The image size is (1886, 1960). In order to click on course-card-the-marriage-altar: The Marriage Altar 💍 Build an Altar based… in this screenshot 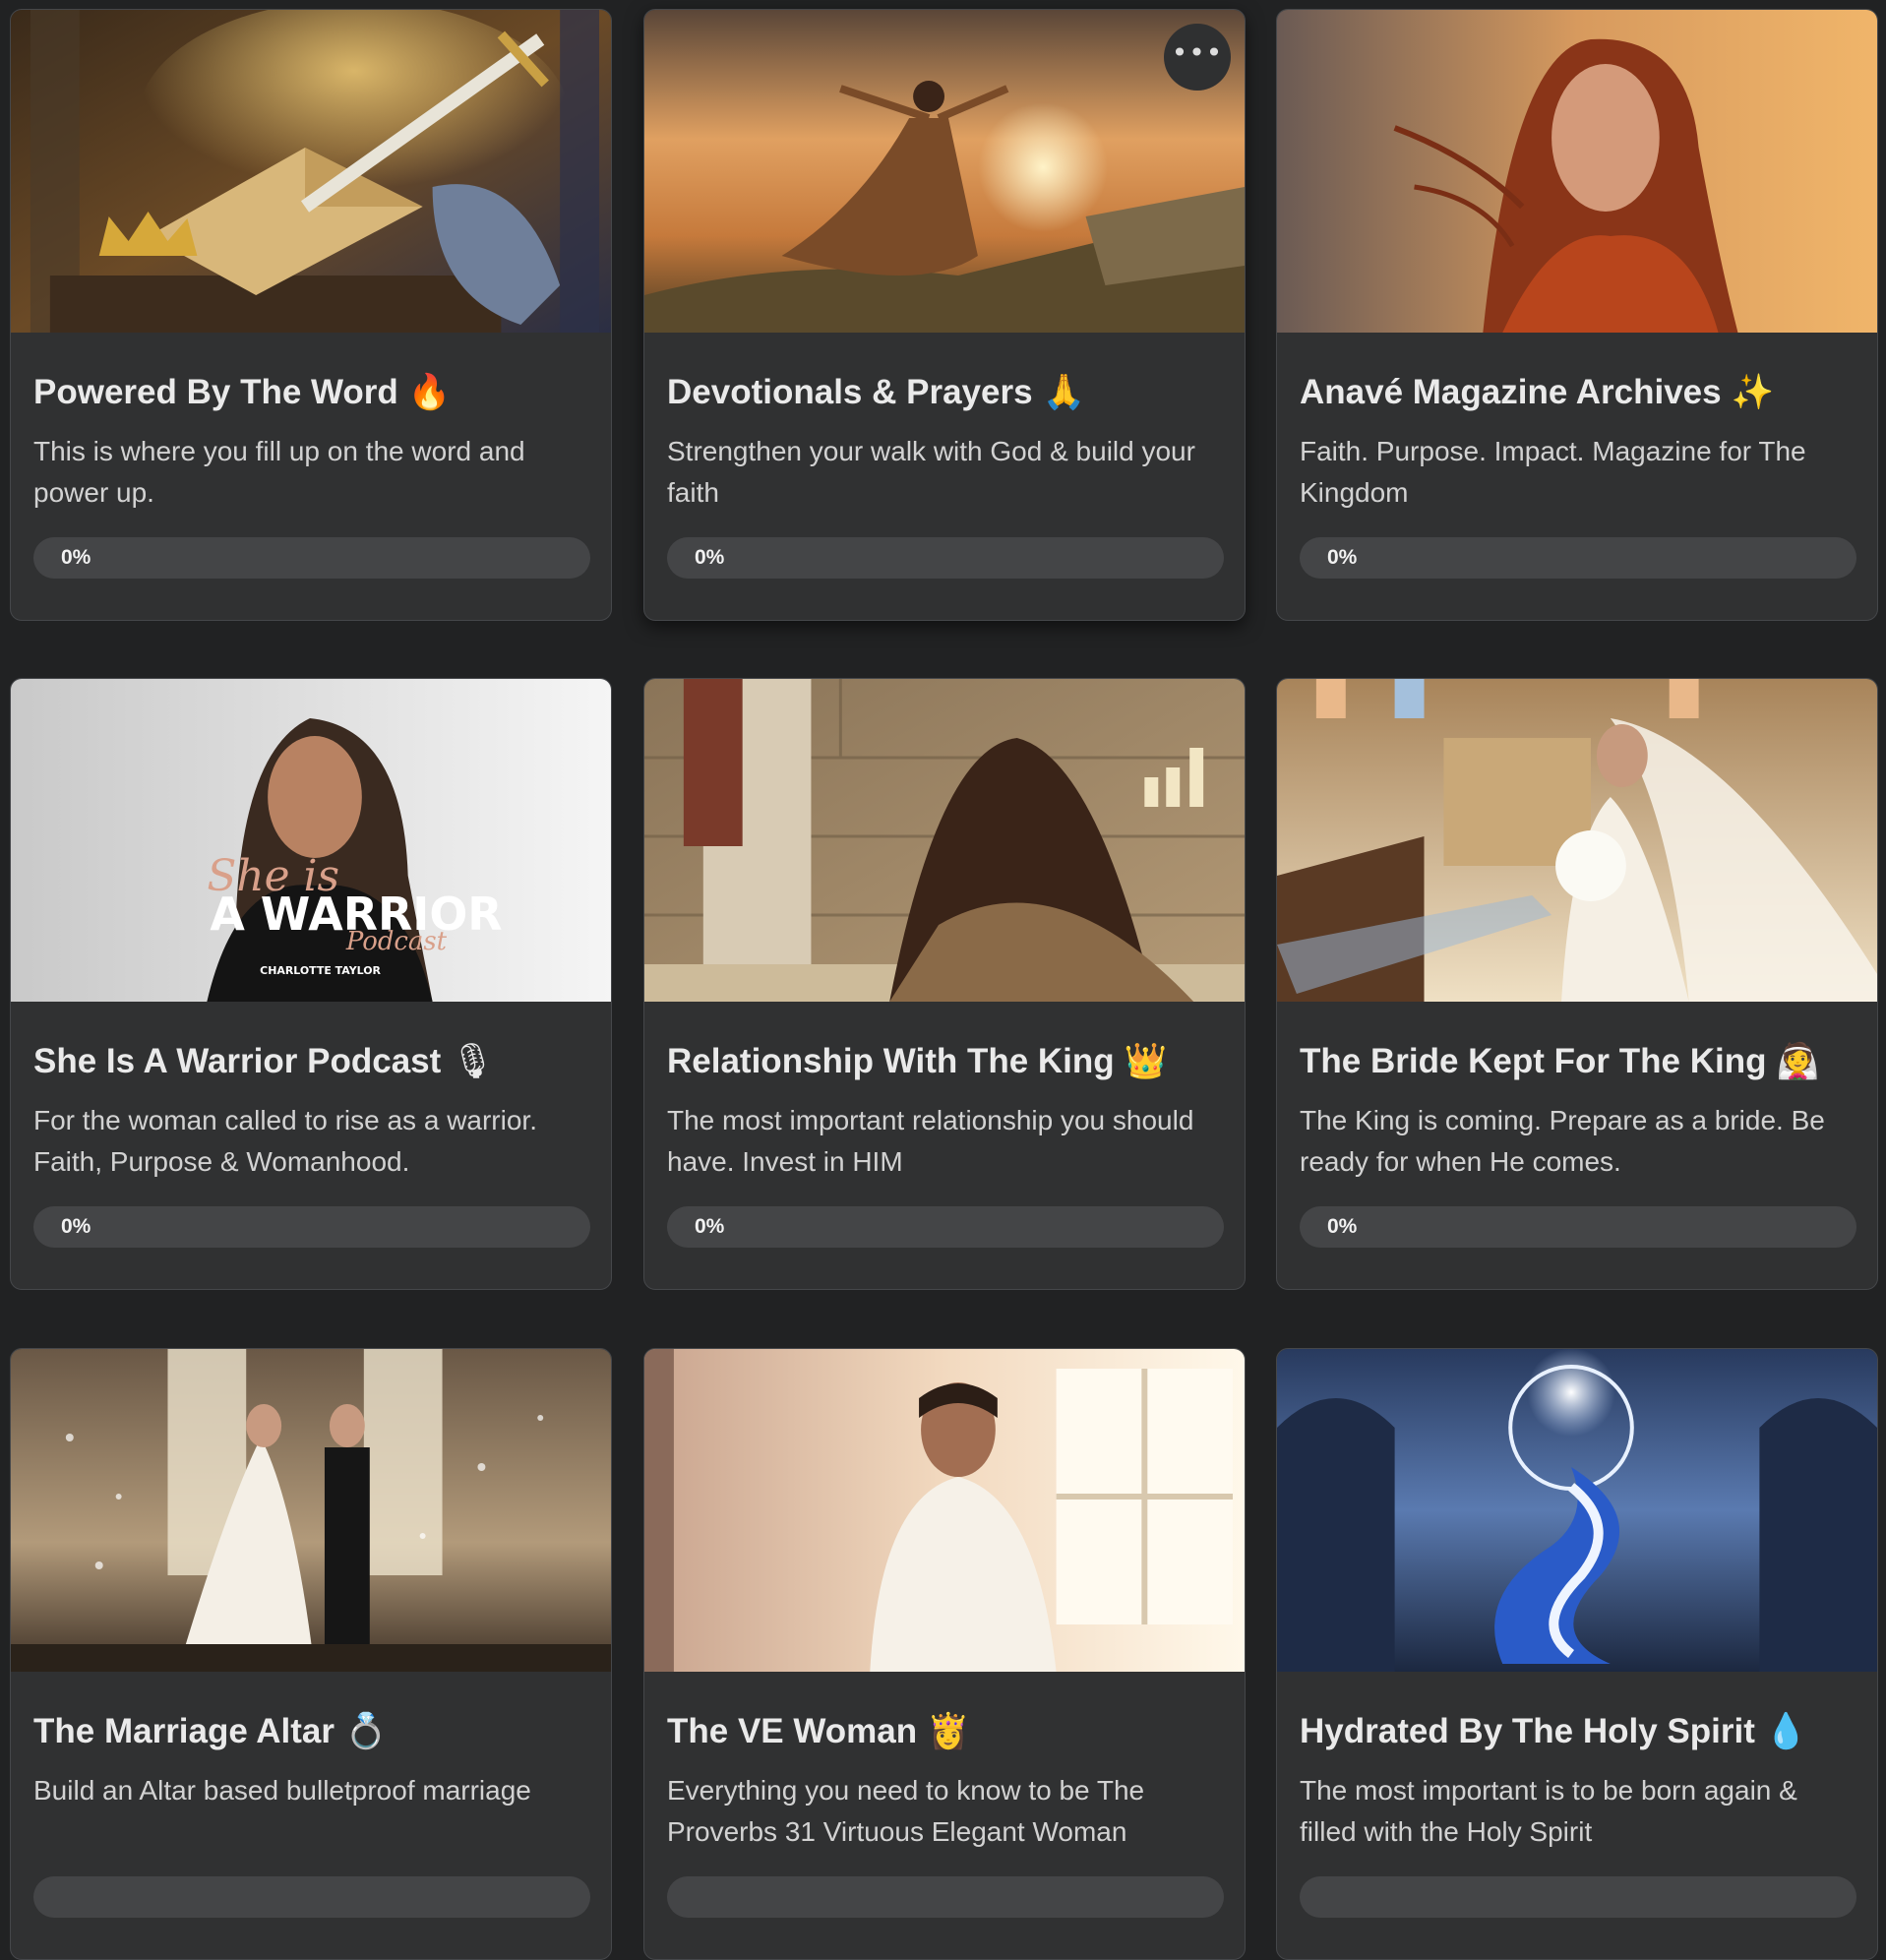, I will do `click(311, 1654)`.